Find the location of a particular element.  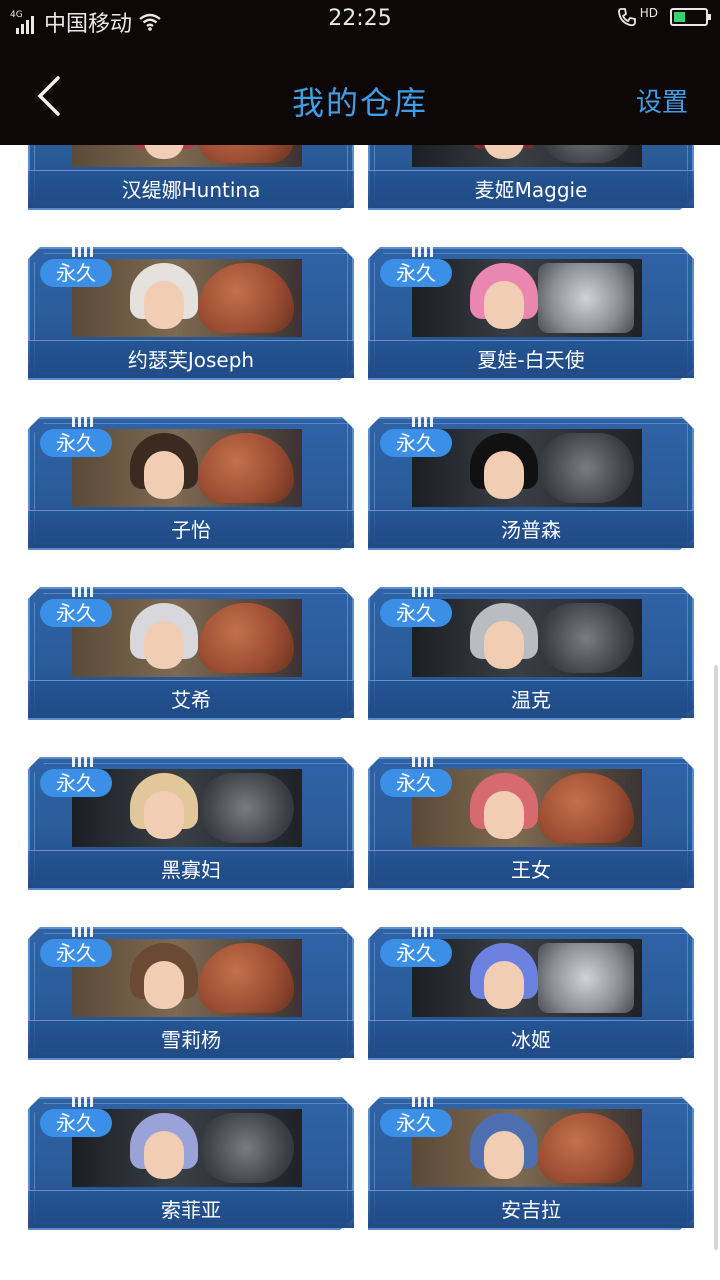

inventory-card: 永久雪莉杨 is located at coordinates (191, 993).